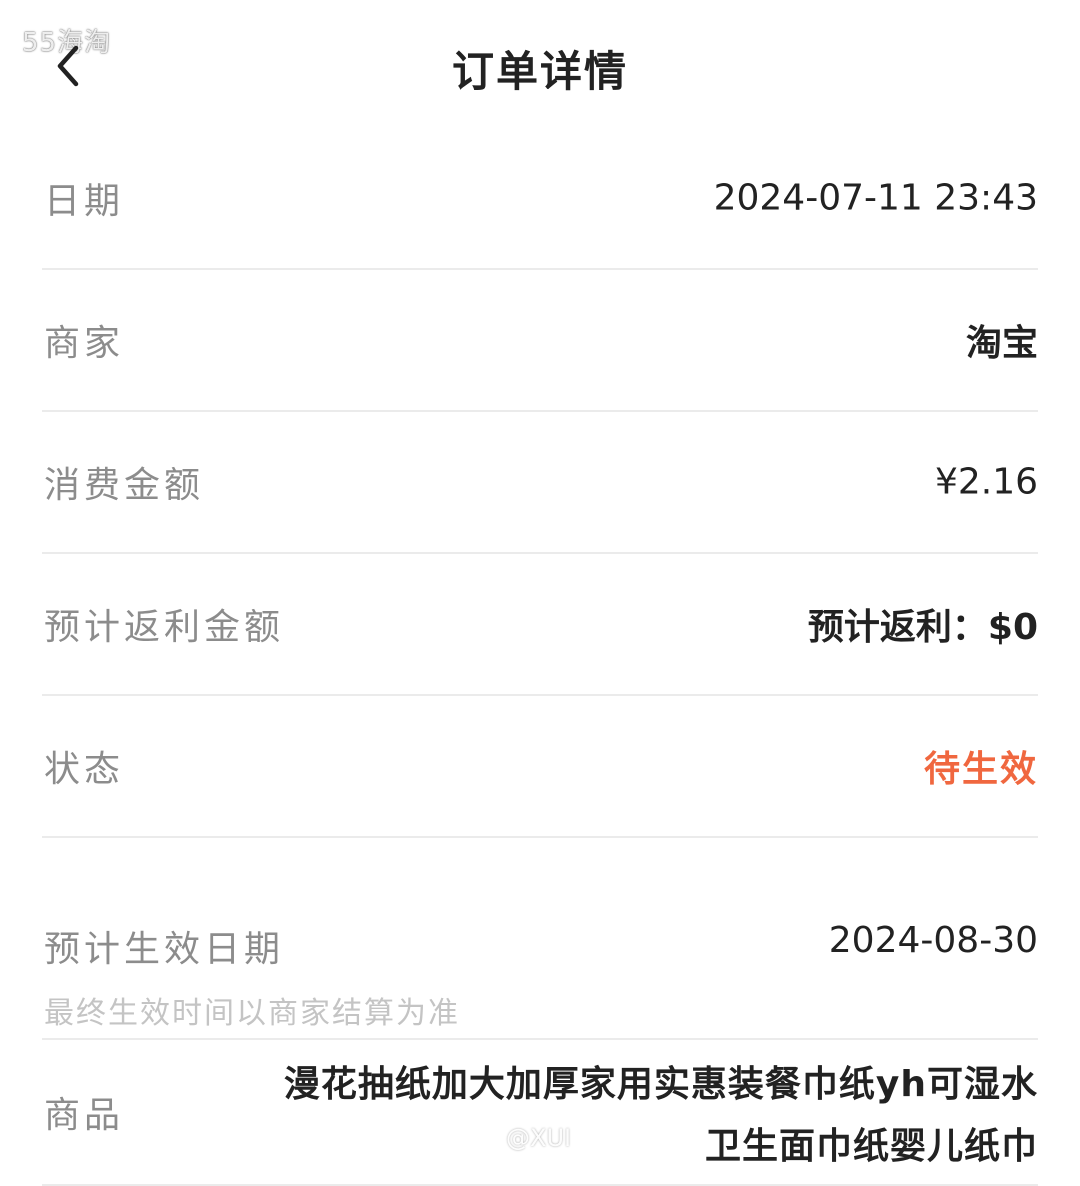 This screenshot has width=1080, height=1186. Describe the element at coordinates (608, 1116) in the screenshot. I see `product-name: 漫花抽纸加大加厚家用实惠装餐巾纸yh可湿水 卫生面巾纸婴儿纸巾` at that location.